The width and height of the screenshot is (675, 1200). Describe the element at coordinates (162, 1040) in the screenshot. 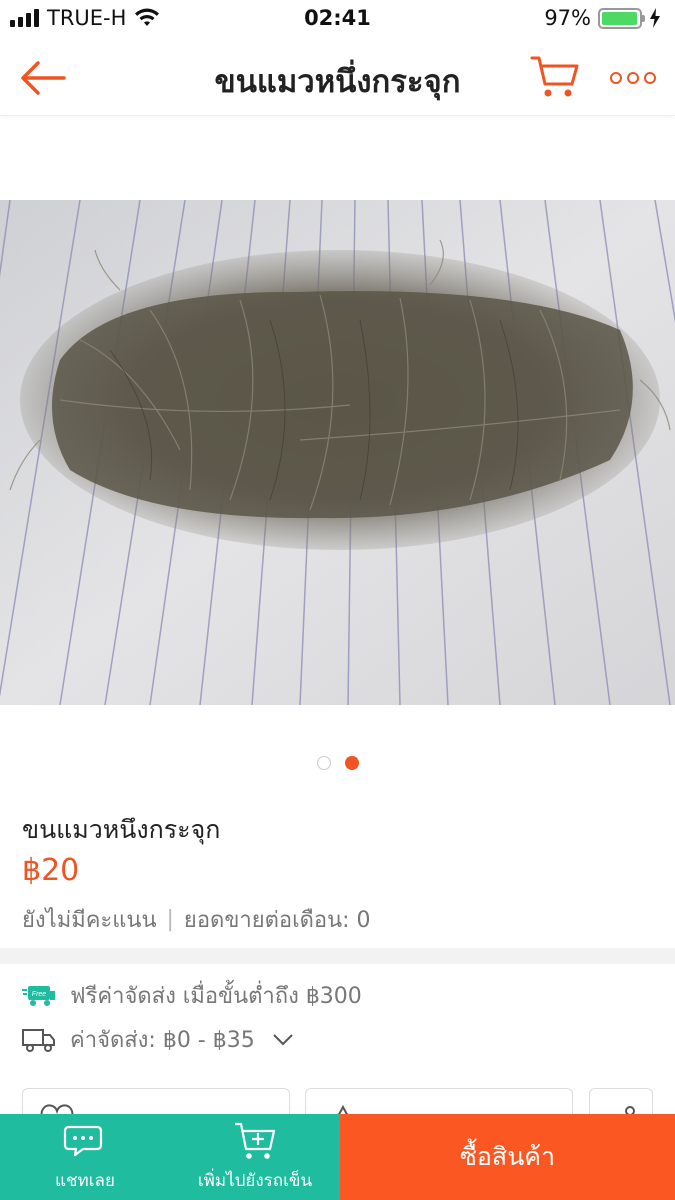

I see `shipping-cost-text: ค่าจัดส่ง: ฿0 - ฿35` at that location.